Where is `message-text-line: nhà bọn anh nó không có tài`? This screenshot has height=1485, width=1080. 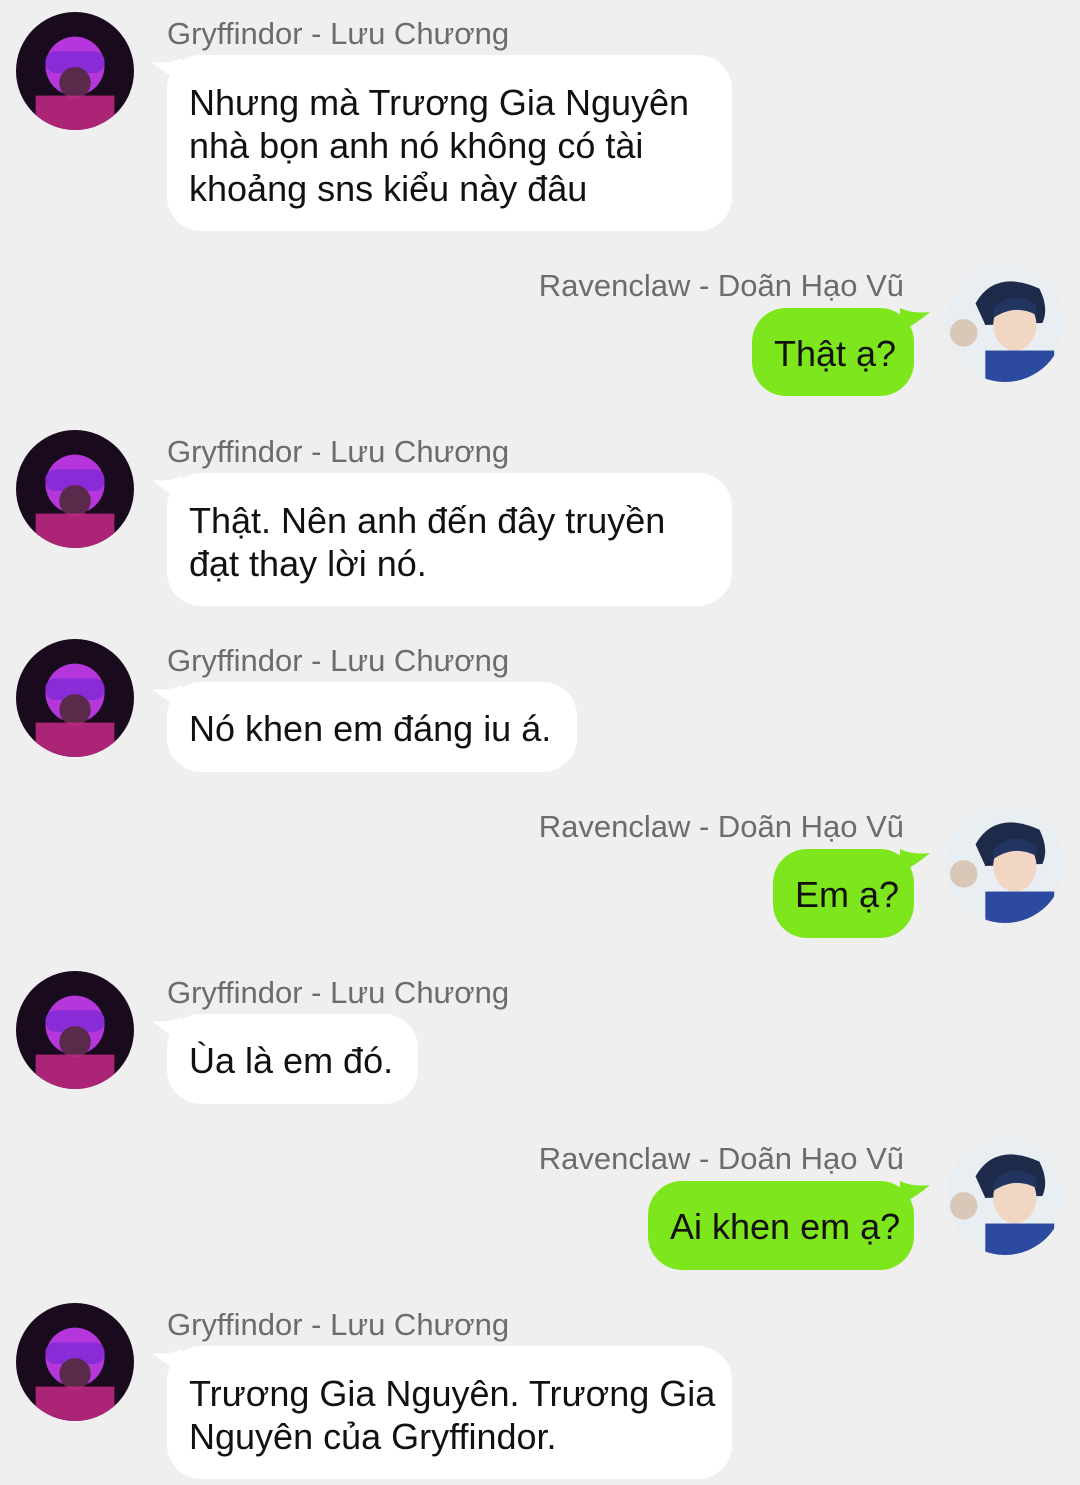
message-text-line: nhà bọn anh nó không có tài is located at coordinates (416, 145).